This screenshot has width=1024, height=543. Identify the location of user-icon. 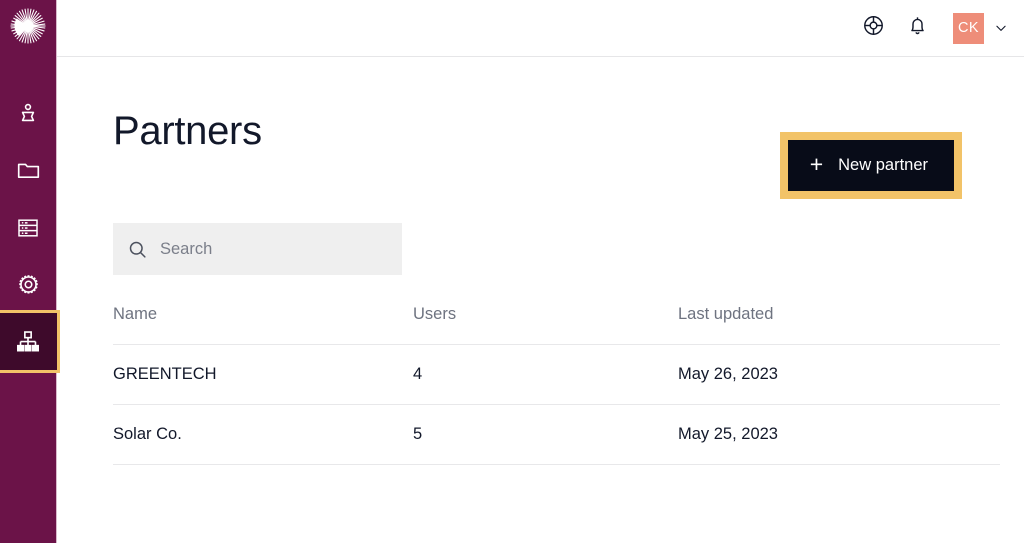
(28, 114).